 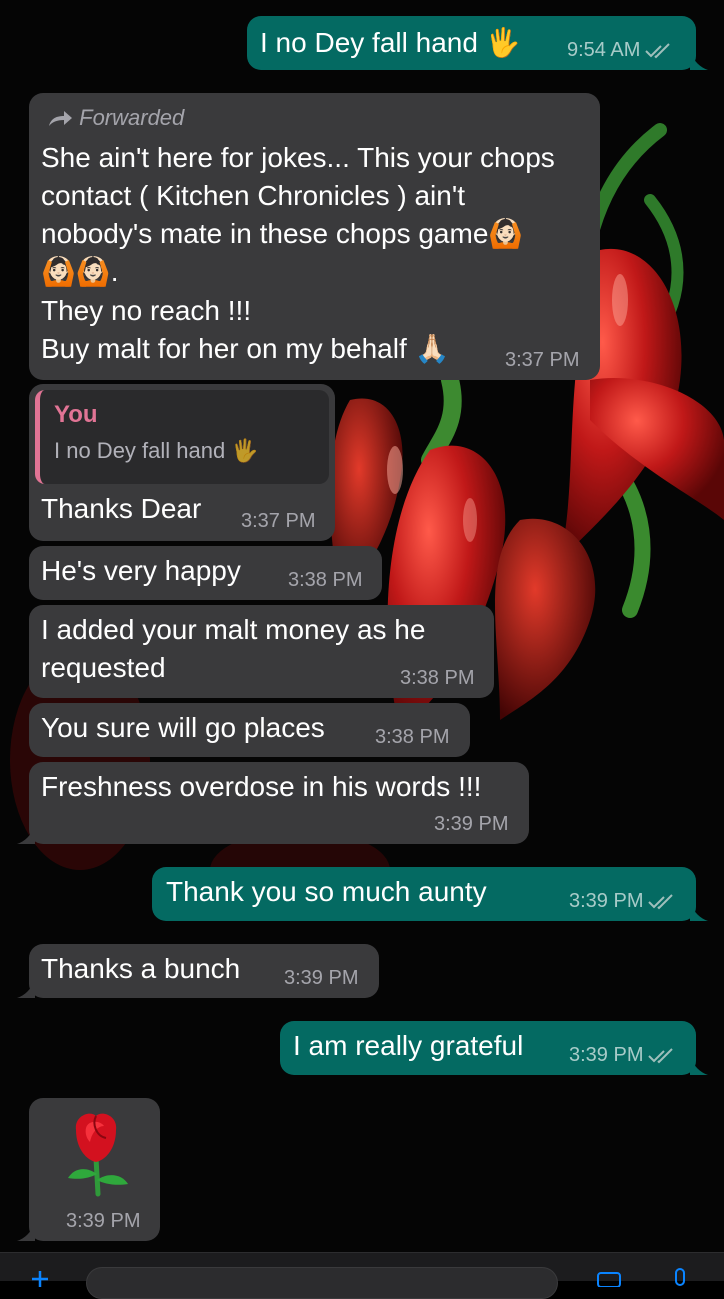 I want to click on message-text: I am really grateful, so click(x=408, y=1045).